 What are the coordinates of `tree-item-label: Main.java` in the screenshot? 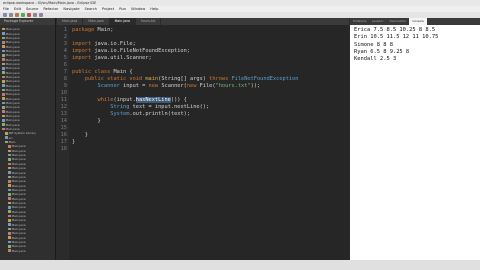 It's located at (18, 250).